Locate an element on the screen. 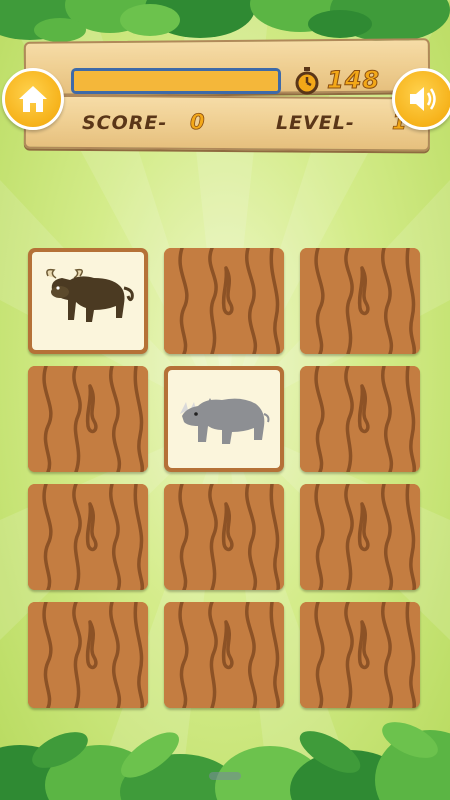 This screenshot has height=800, width=450. time-progress-bar is located at coordinates (176, 81).